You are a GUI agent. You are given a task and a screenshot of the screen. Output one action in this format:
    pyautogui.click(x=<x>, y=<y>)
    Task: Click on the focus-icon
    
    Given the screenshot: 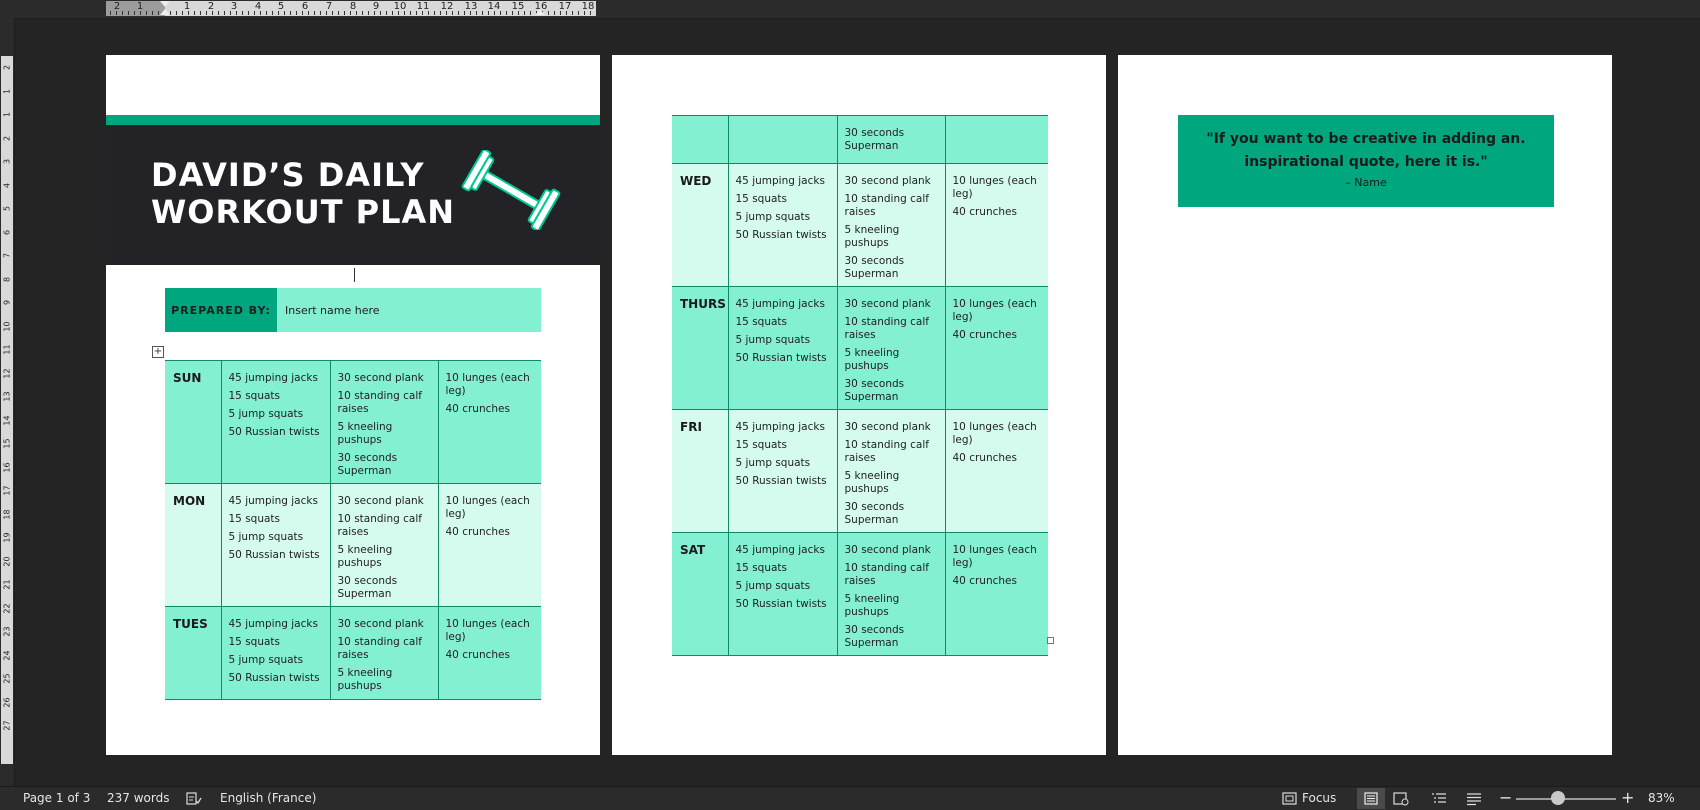 What is the action you would take?
    pyautogui.click(x=1289, y=798)
    